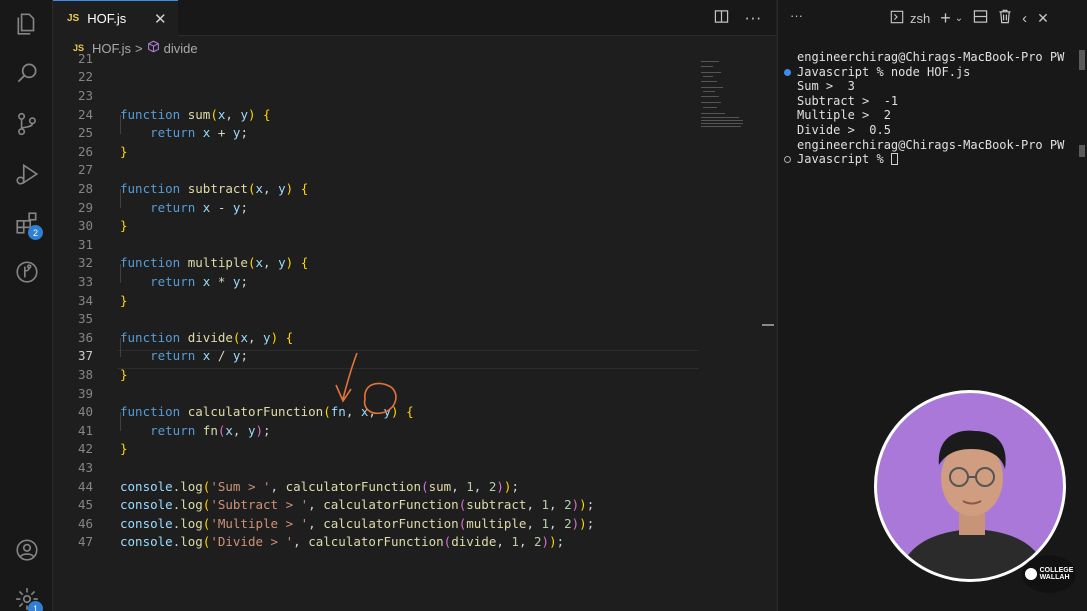 The height and width of the screenshot is (611, 1087). What do you see at coordinates (932, 72) in the screenshot?
I see `terminal-line: Javascript % node HOF.js` at bounding box center [932, 72].